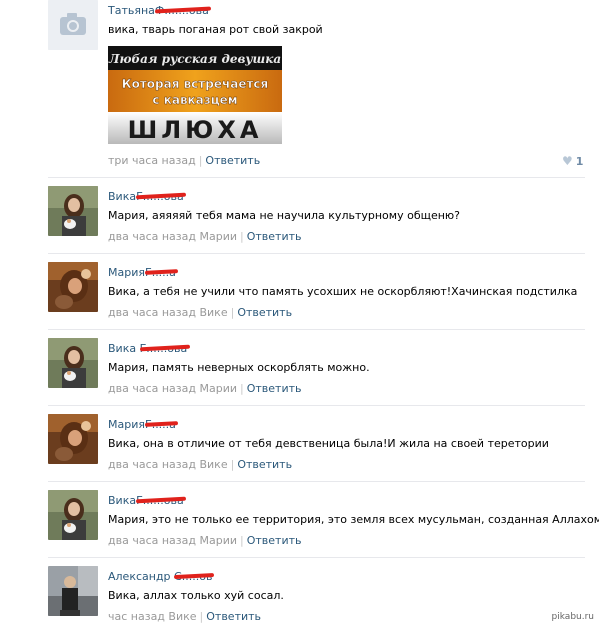 The image size is (599, 628). Describe the element at coordinates (152, 160) in the screenshot. I see `comment-time: три часа назад` at that location.